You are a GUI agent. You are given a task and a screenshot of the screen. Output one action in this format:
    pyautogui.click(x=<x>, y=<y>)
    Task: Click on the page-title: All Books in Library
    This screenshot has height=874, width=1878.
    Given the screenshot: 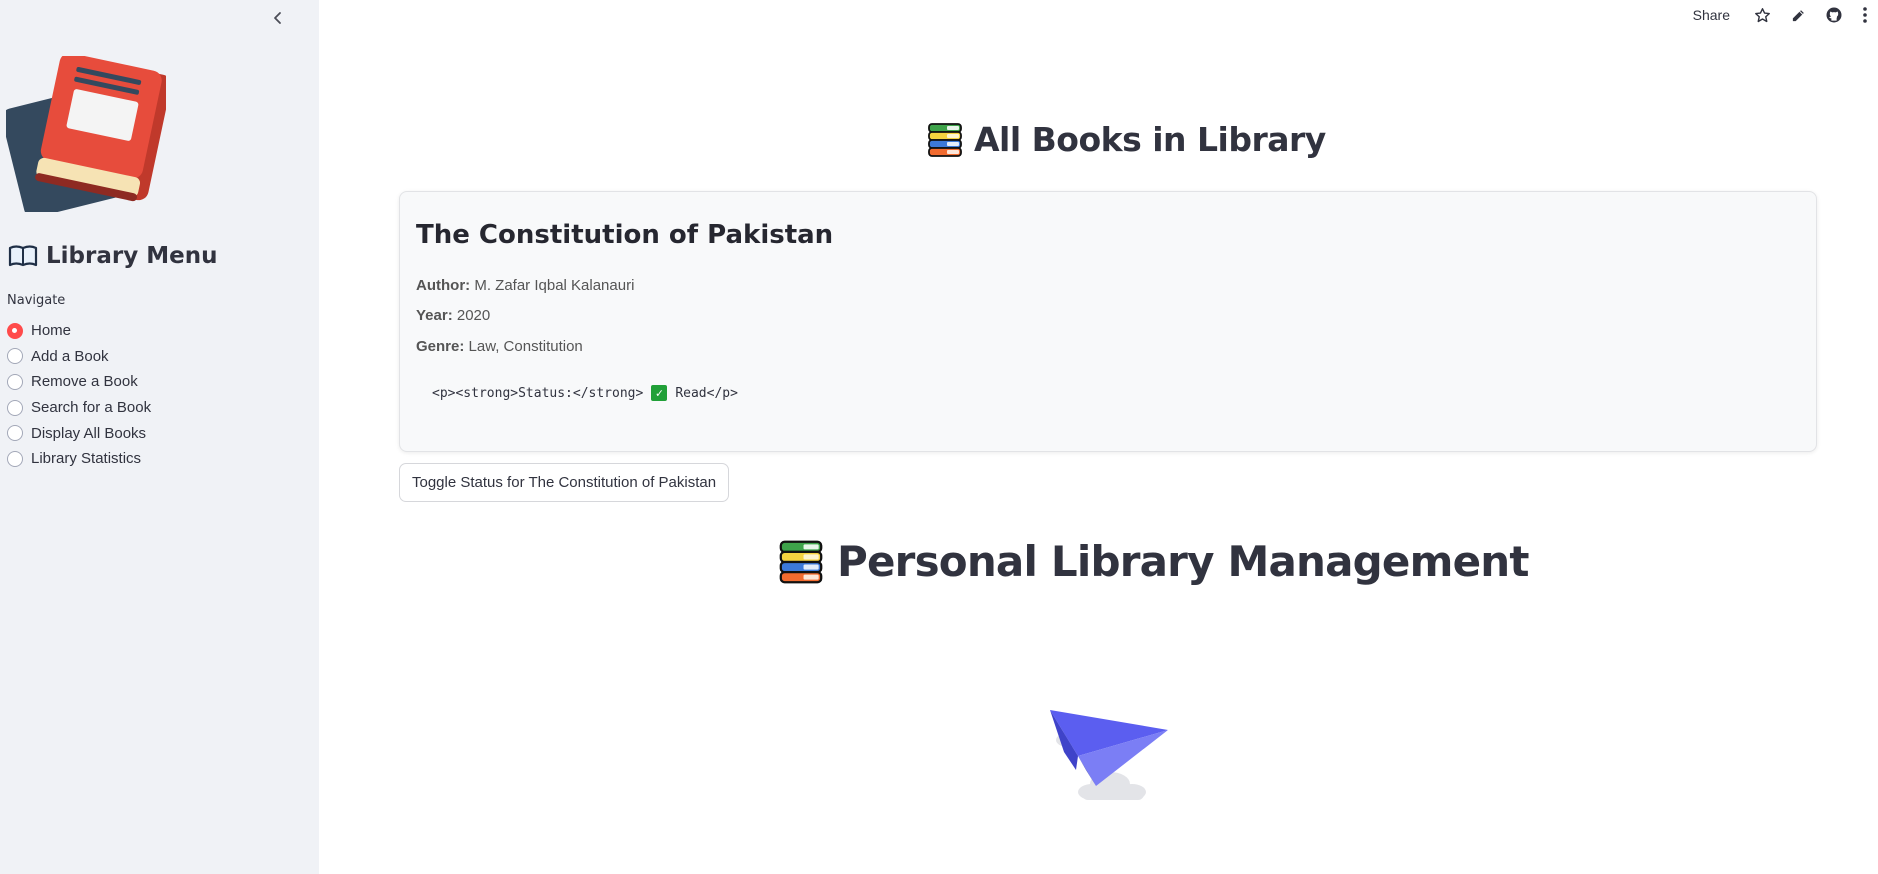 What is the action you would take?
    pyautogui.click(x=1126, y=139)
    